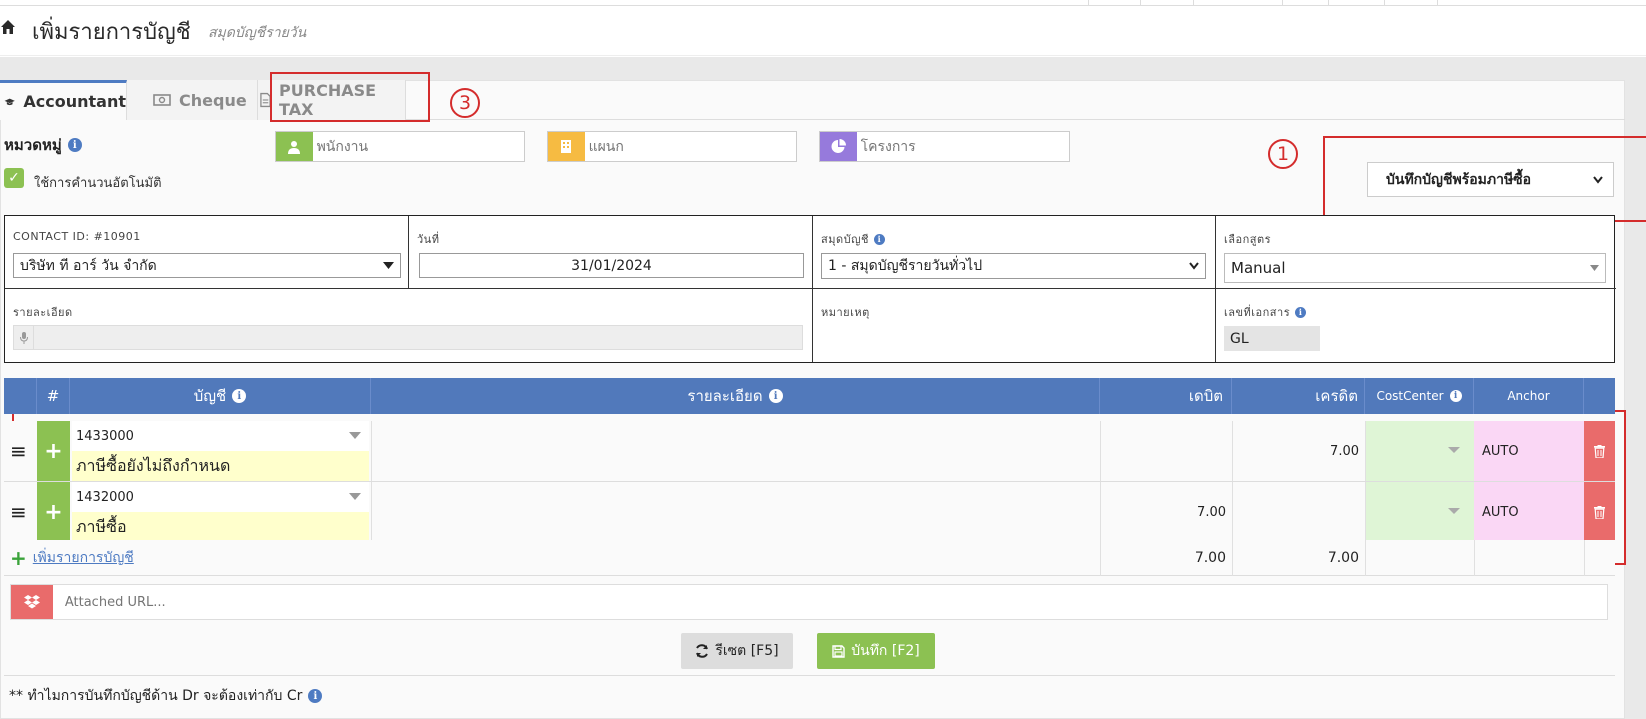  What do you see at coordinates (725, 396) in the screenshot?
I see `description-header-label: รายละเอียด` at bounding box center [725, 396].